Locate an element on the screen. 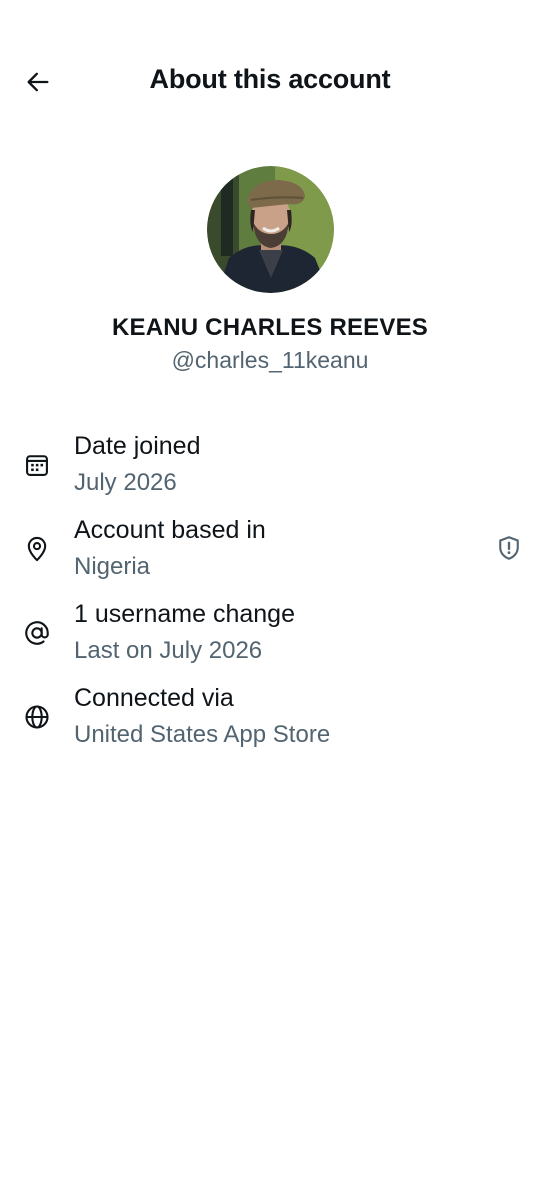 This screenshot has width=540, height=1200. username-handle: @charles_11keanu is located at coordinates (270, 360).